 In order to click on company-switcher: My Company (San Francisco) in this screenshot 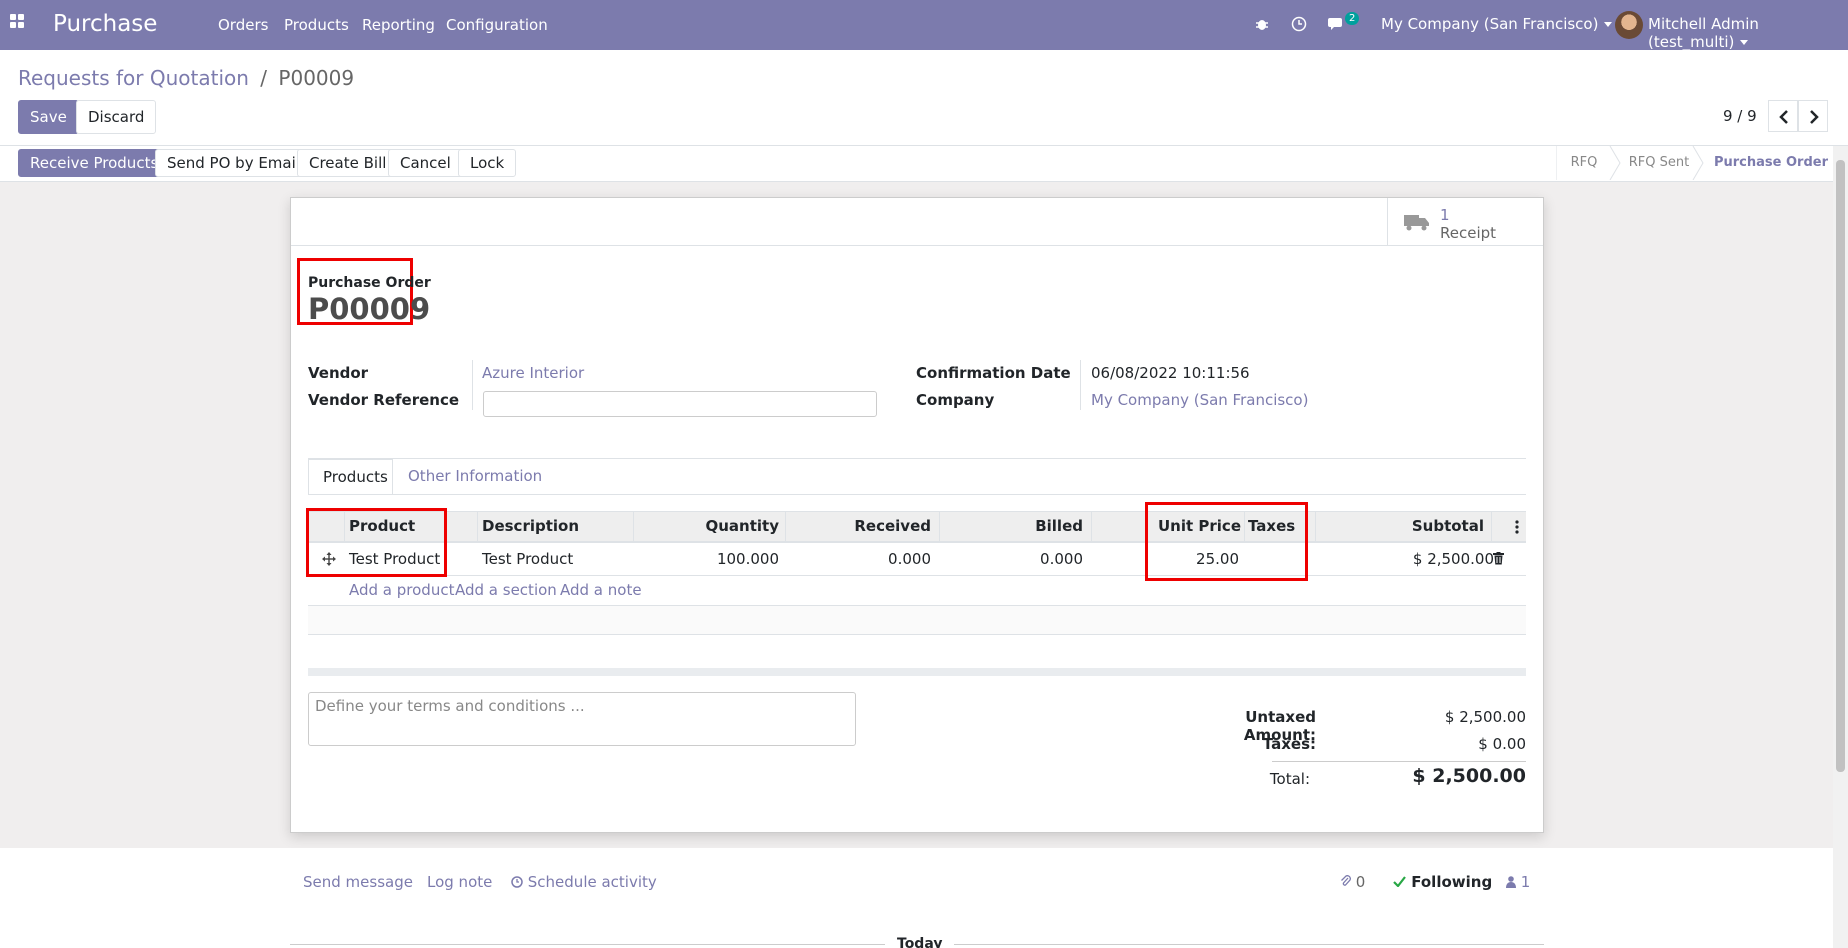, I will do `click(1497, 24)`.